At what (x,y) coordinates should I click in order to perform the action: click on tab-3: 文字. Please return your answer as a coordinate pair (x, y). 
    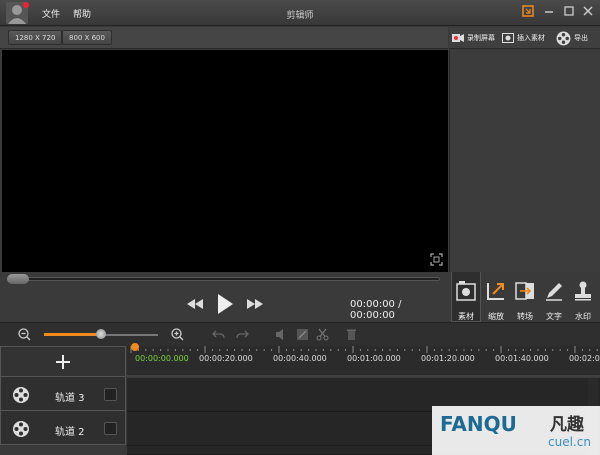
    Looking at the image, I should click on (554, 297).